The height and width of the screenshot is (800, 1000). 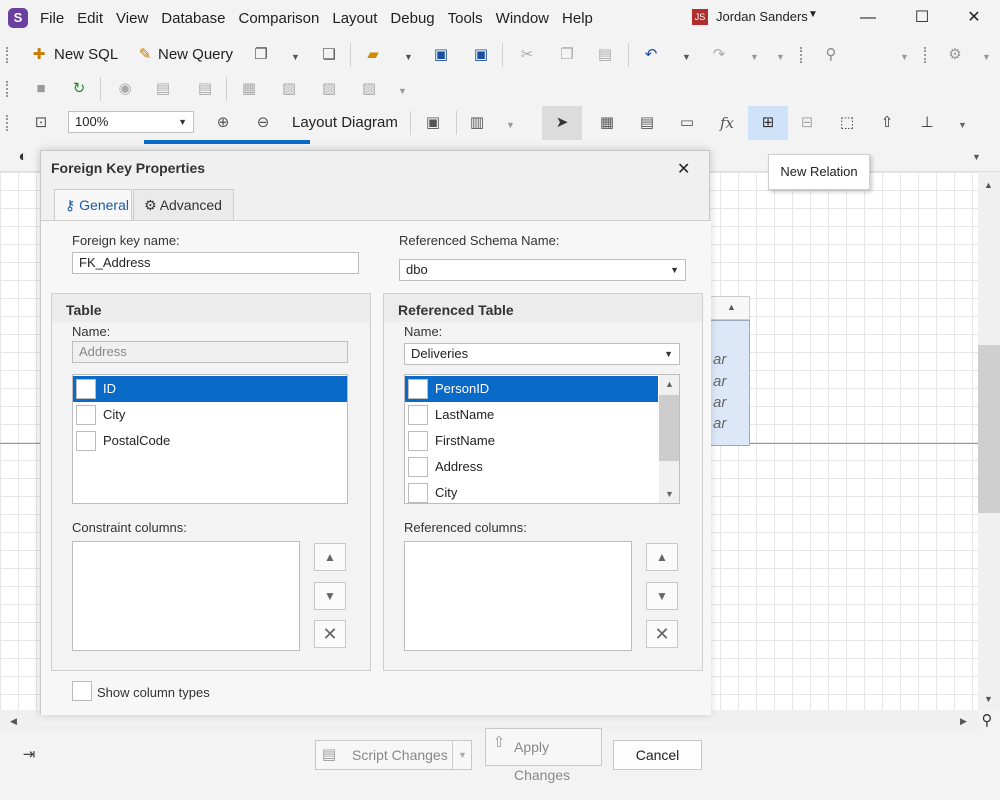 What do you see at coordinates (974, 18) in the screenshot?
I see `close-window-button: ✕` at bounding box center [974, 18].